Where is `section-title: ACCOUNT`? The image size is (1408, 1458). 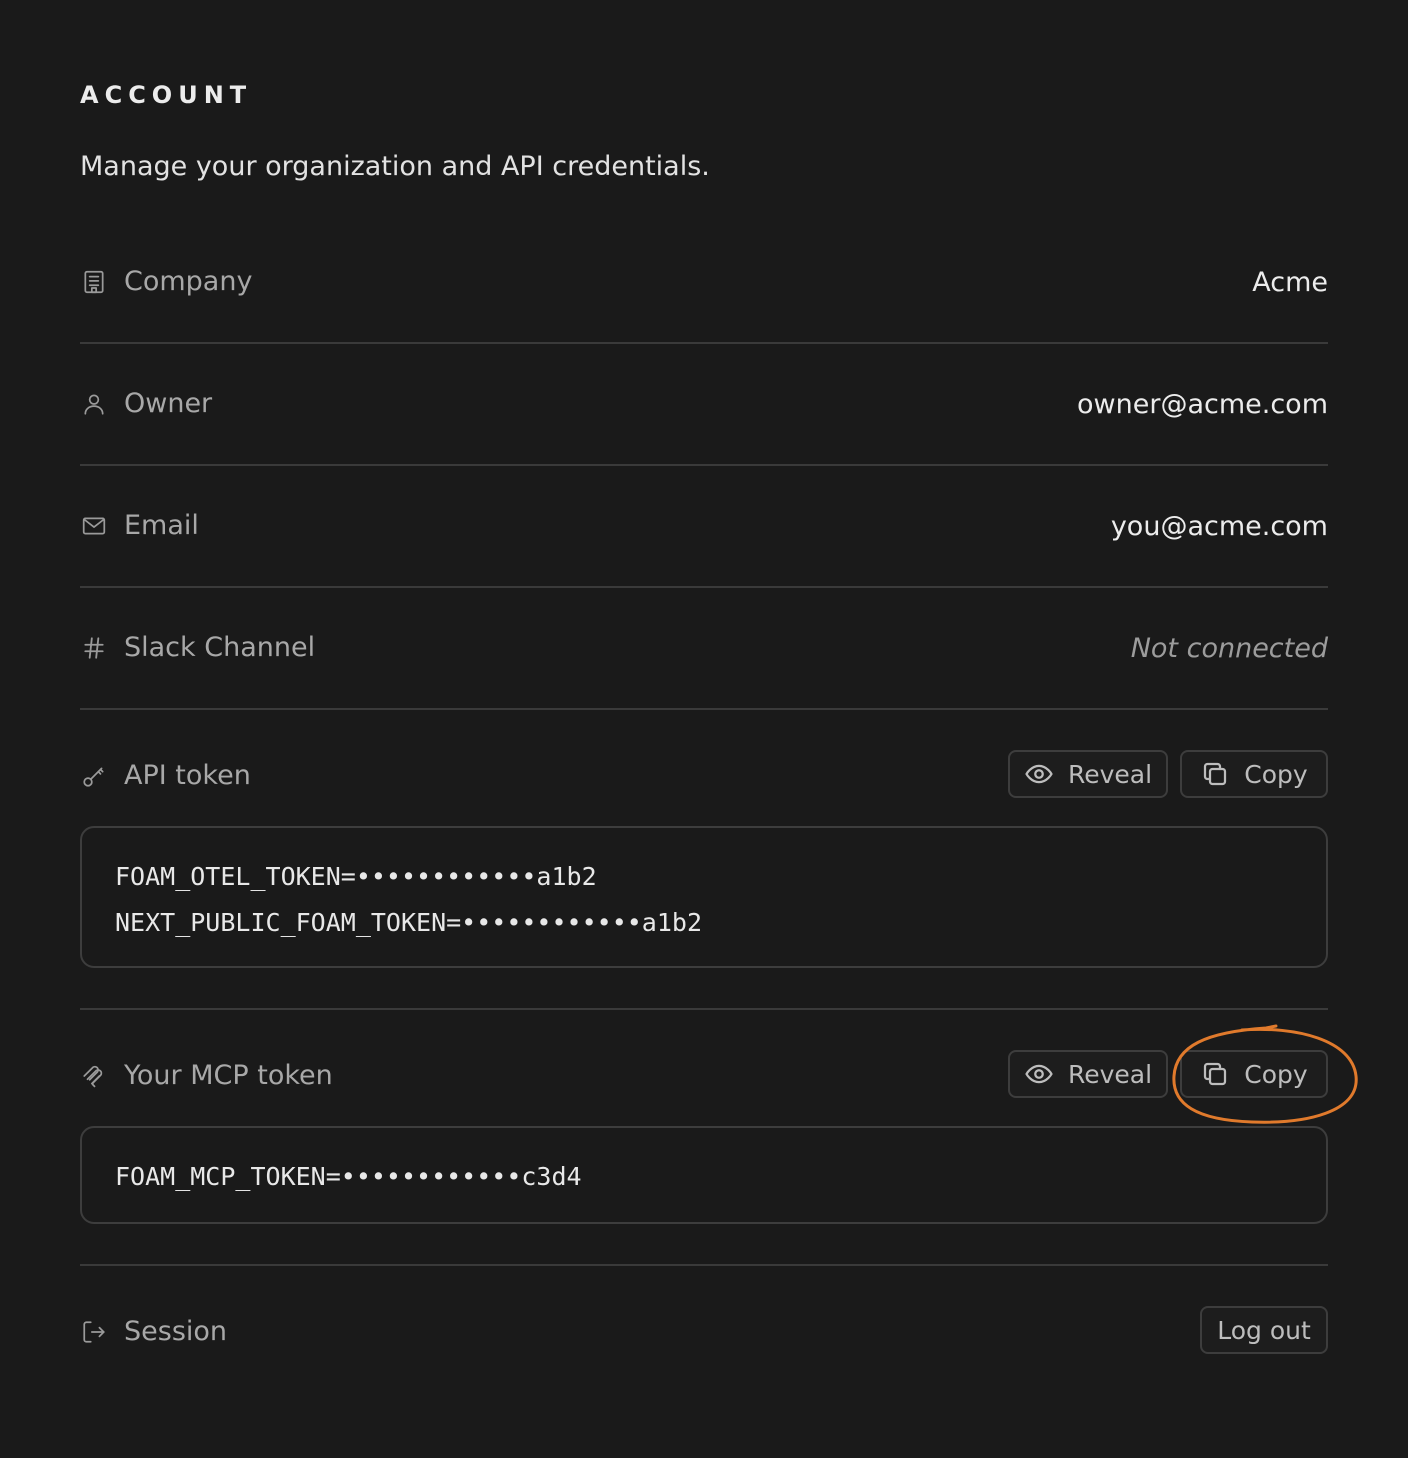 section-title: ACCOUNT is located at coordinates (166, 95).